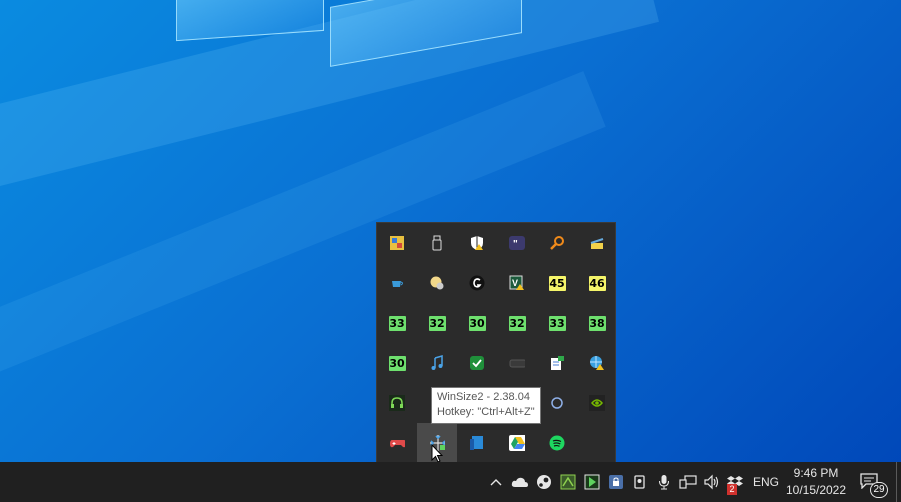  I want to click on steam-icon, so click(544, 482).